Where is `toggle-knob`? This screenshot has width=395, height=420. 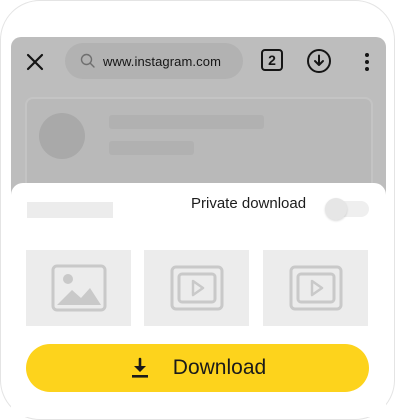
toggle-knob is located at coordinates (336, 209).